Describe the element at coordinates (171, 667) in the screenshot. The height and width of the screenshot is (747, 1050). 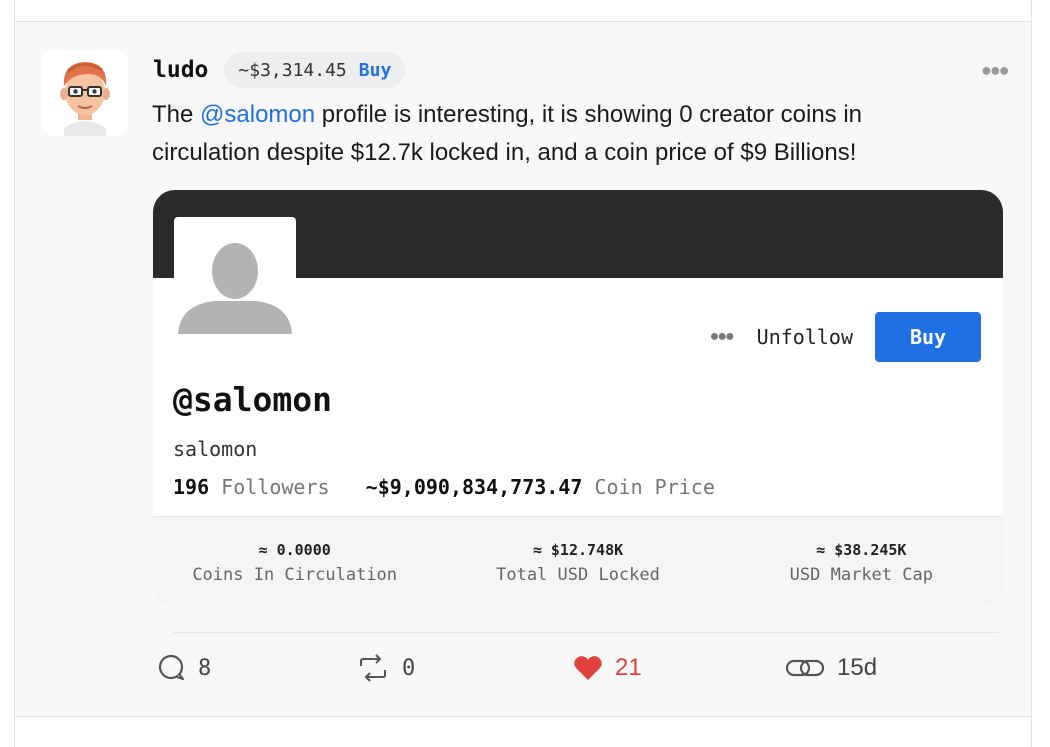
I see `comment-icon` at that location.